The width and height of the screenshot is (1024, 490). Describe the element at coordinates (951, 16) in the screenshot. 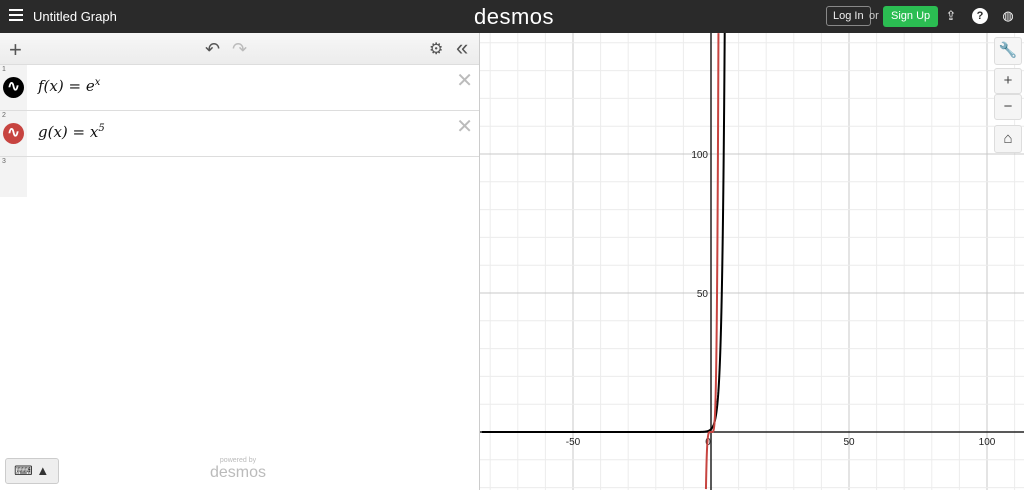

I see `share-icon: ⇪` at that location.